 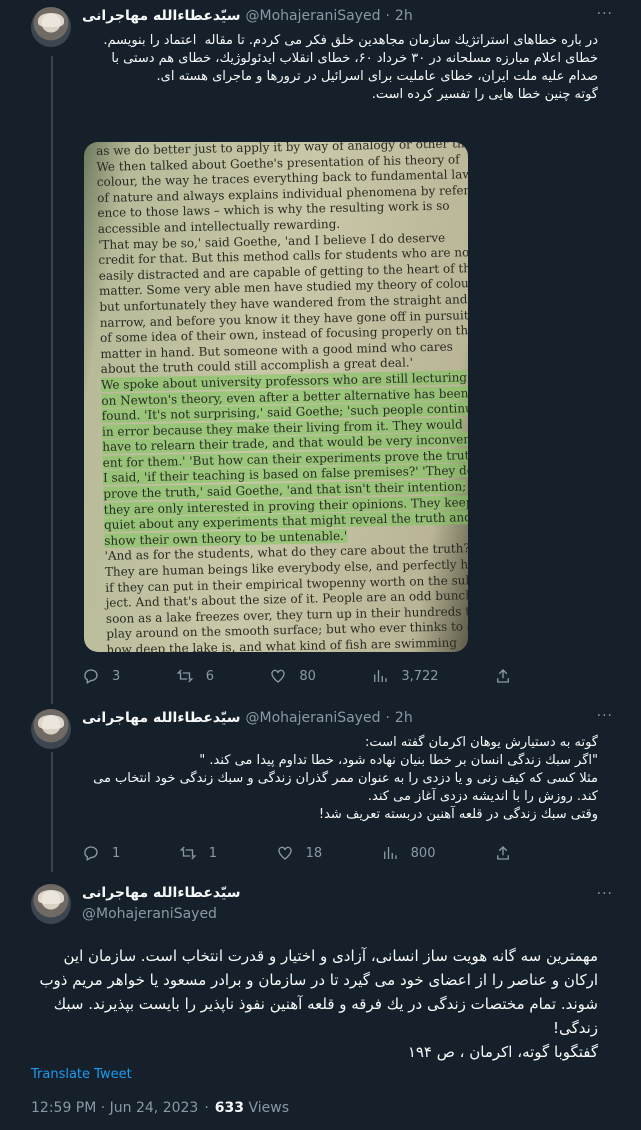 What do you see at coordinates (116, 676) in the screenshot?
I see `reply-count: 3` at bounding box center [116, 676].